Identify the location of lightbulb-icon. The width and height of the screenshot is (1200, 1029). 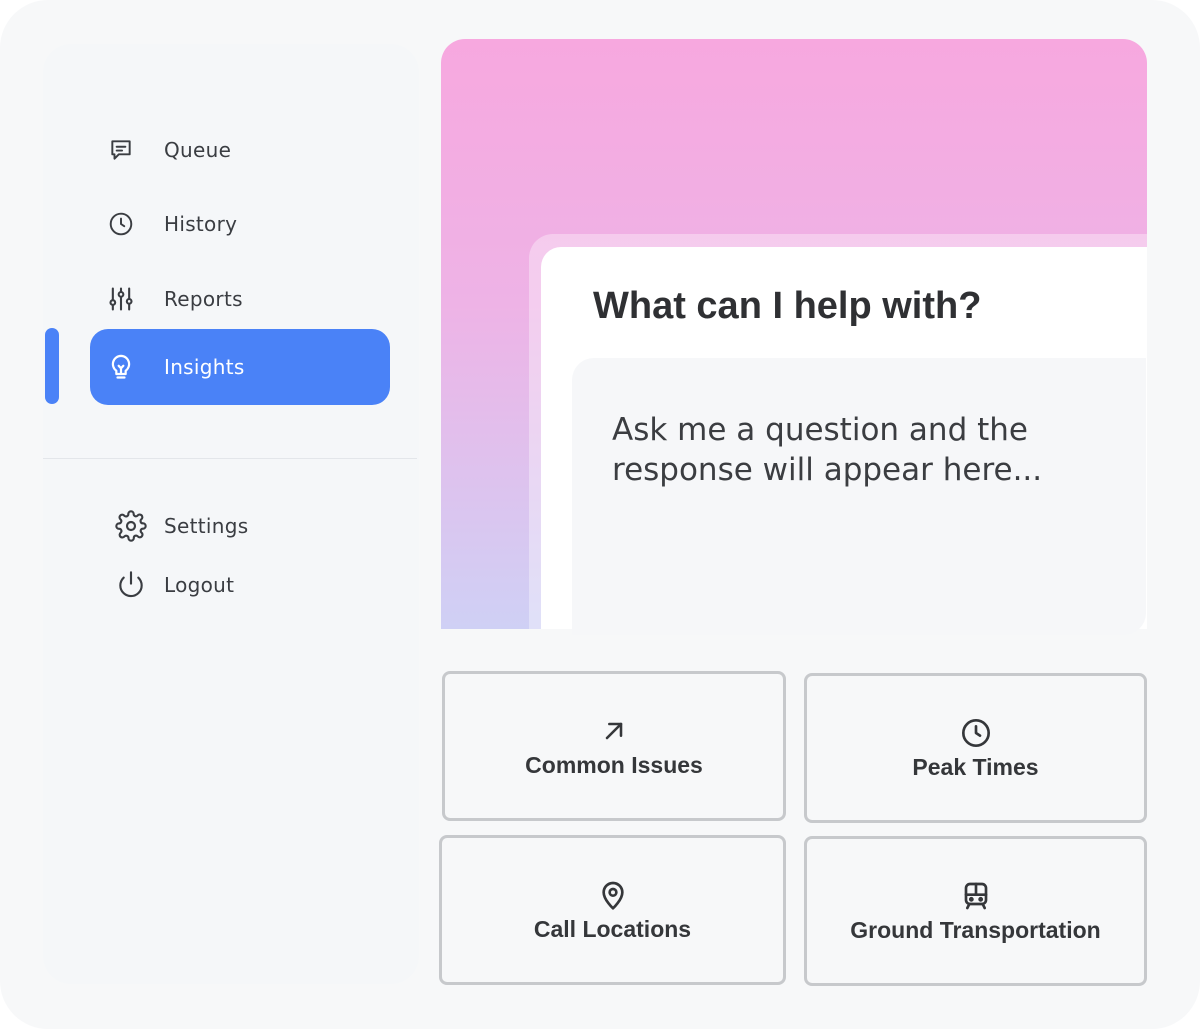
(121, 367).